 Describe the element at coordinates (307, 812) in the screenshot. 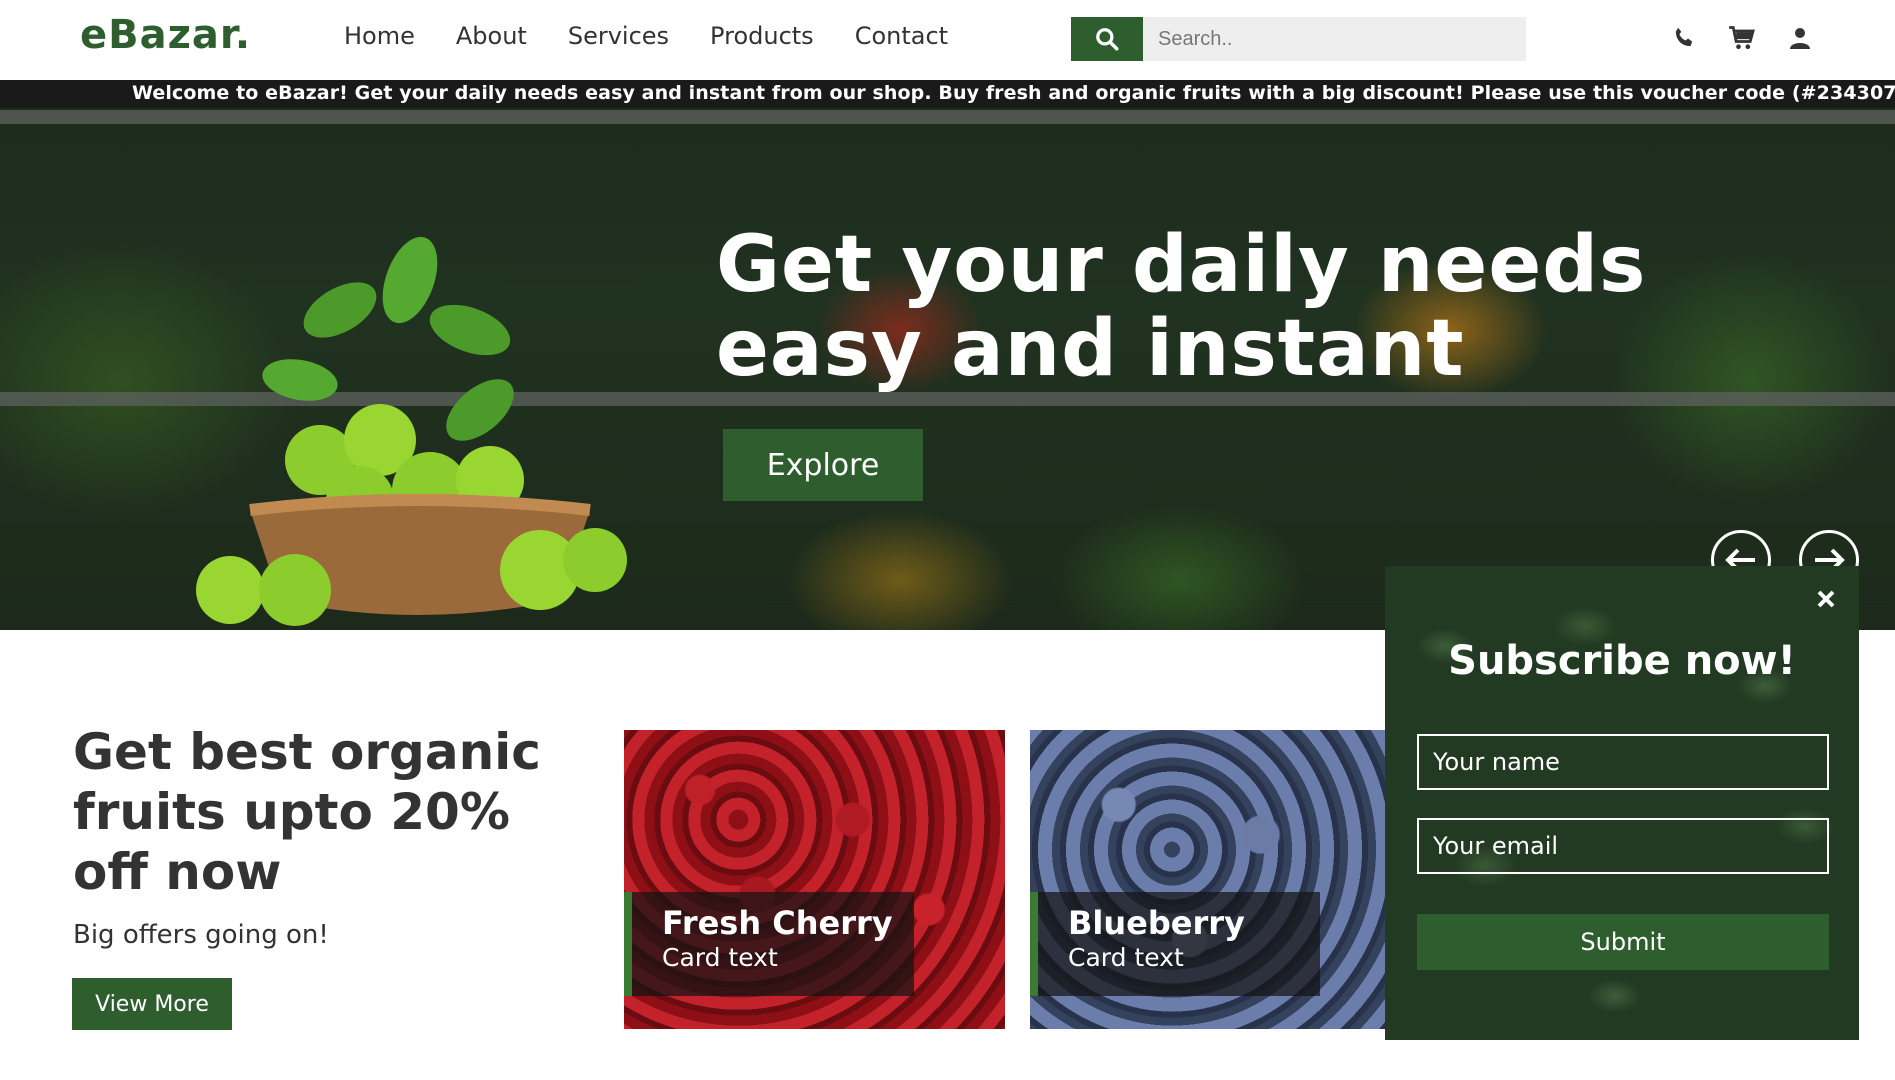

I see `offer-title: Get best organic fruits upto 20% off now` at that location.